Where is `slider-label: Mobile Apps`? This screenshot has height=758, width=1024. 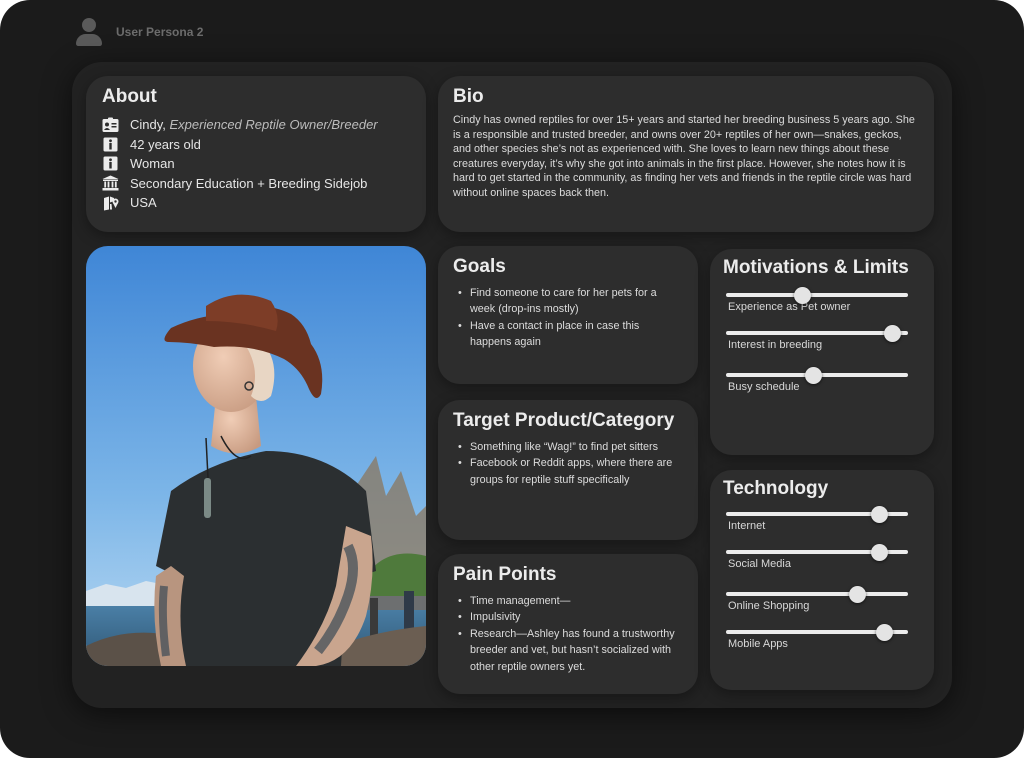
slider-label: Mobile Apps is located at coordinates (758, 644).